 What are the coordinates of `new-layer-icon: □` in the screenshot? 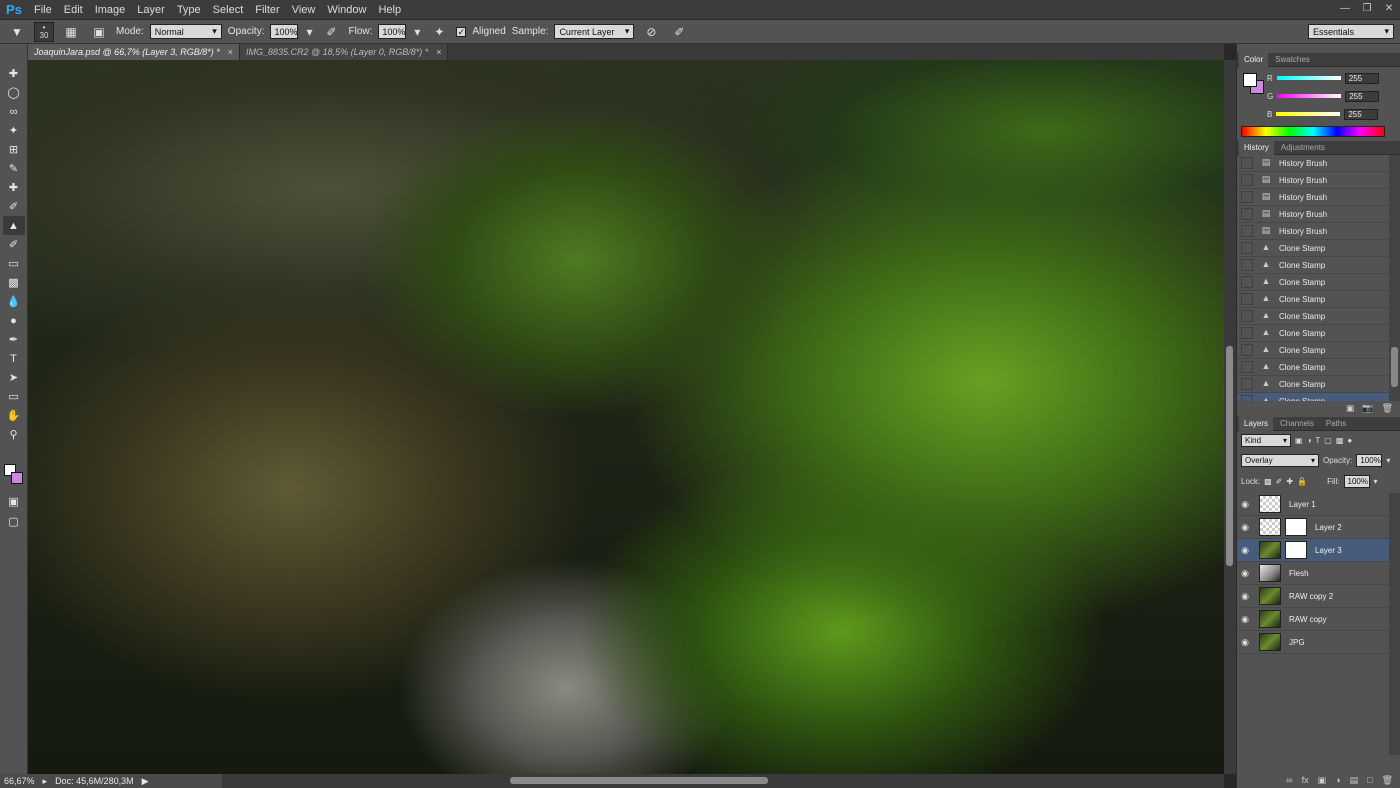 It's located at (1369, 780).